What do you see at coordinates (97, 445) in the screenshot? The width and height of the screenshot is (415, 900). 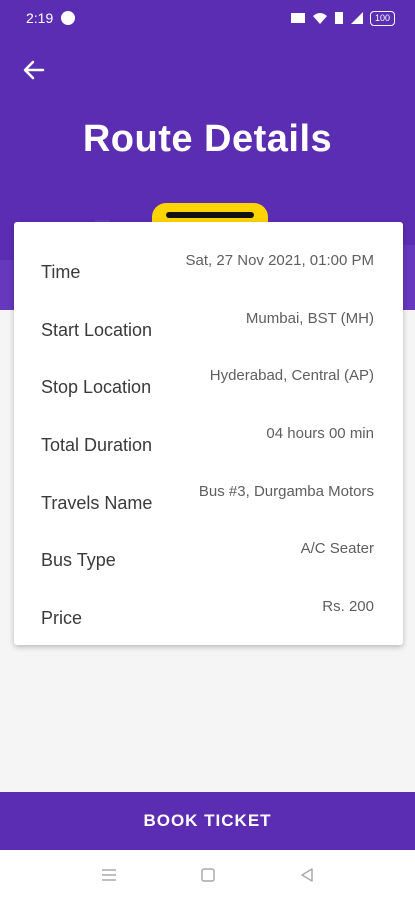 I see `detail-label: Total Duration` at bounding box center [97, 445].